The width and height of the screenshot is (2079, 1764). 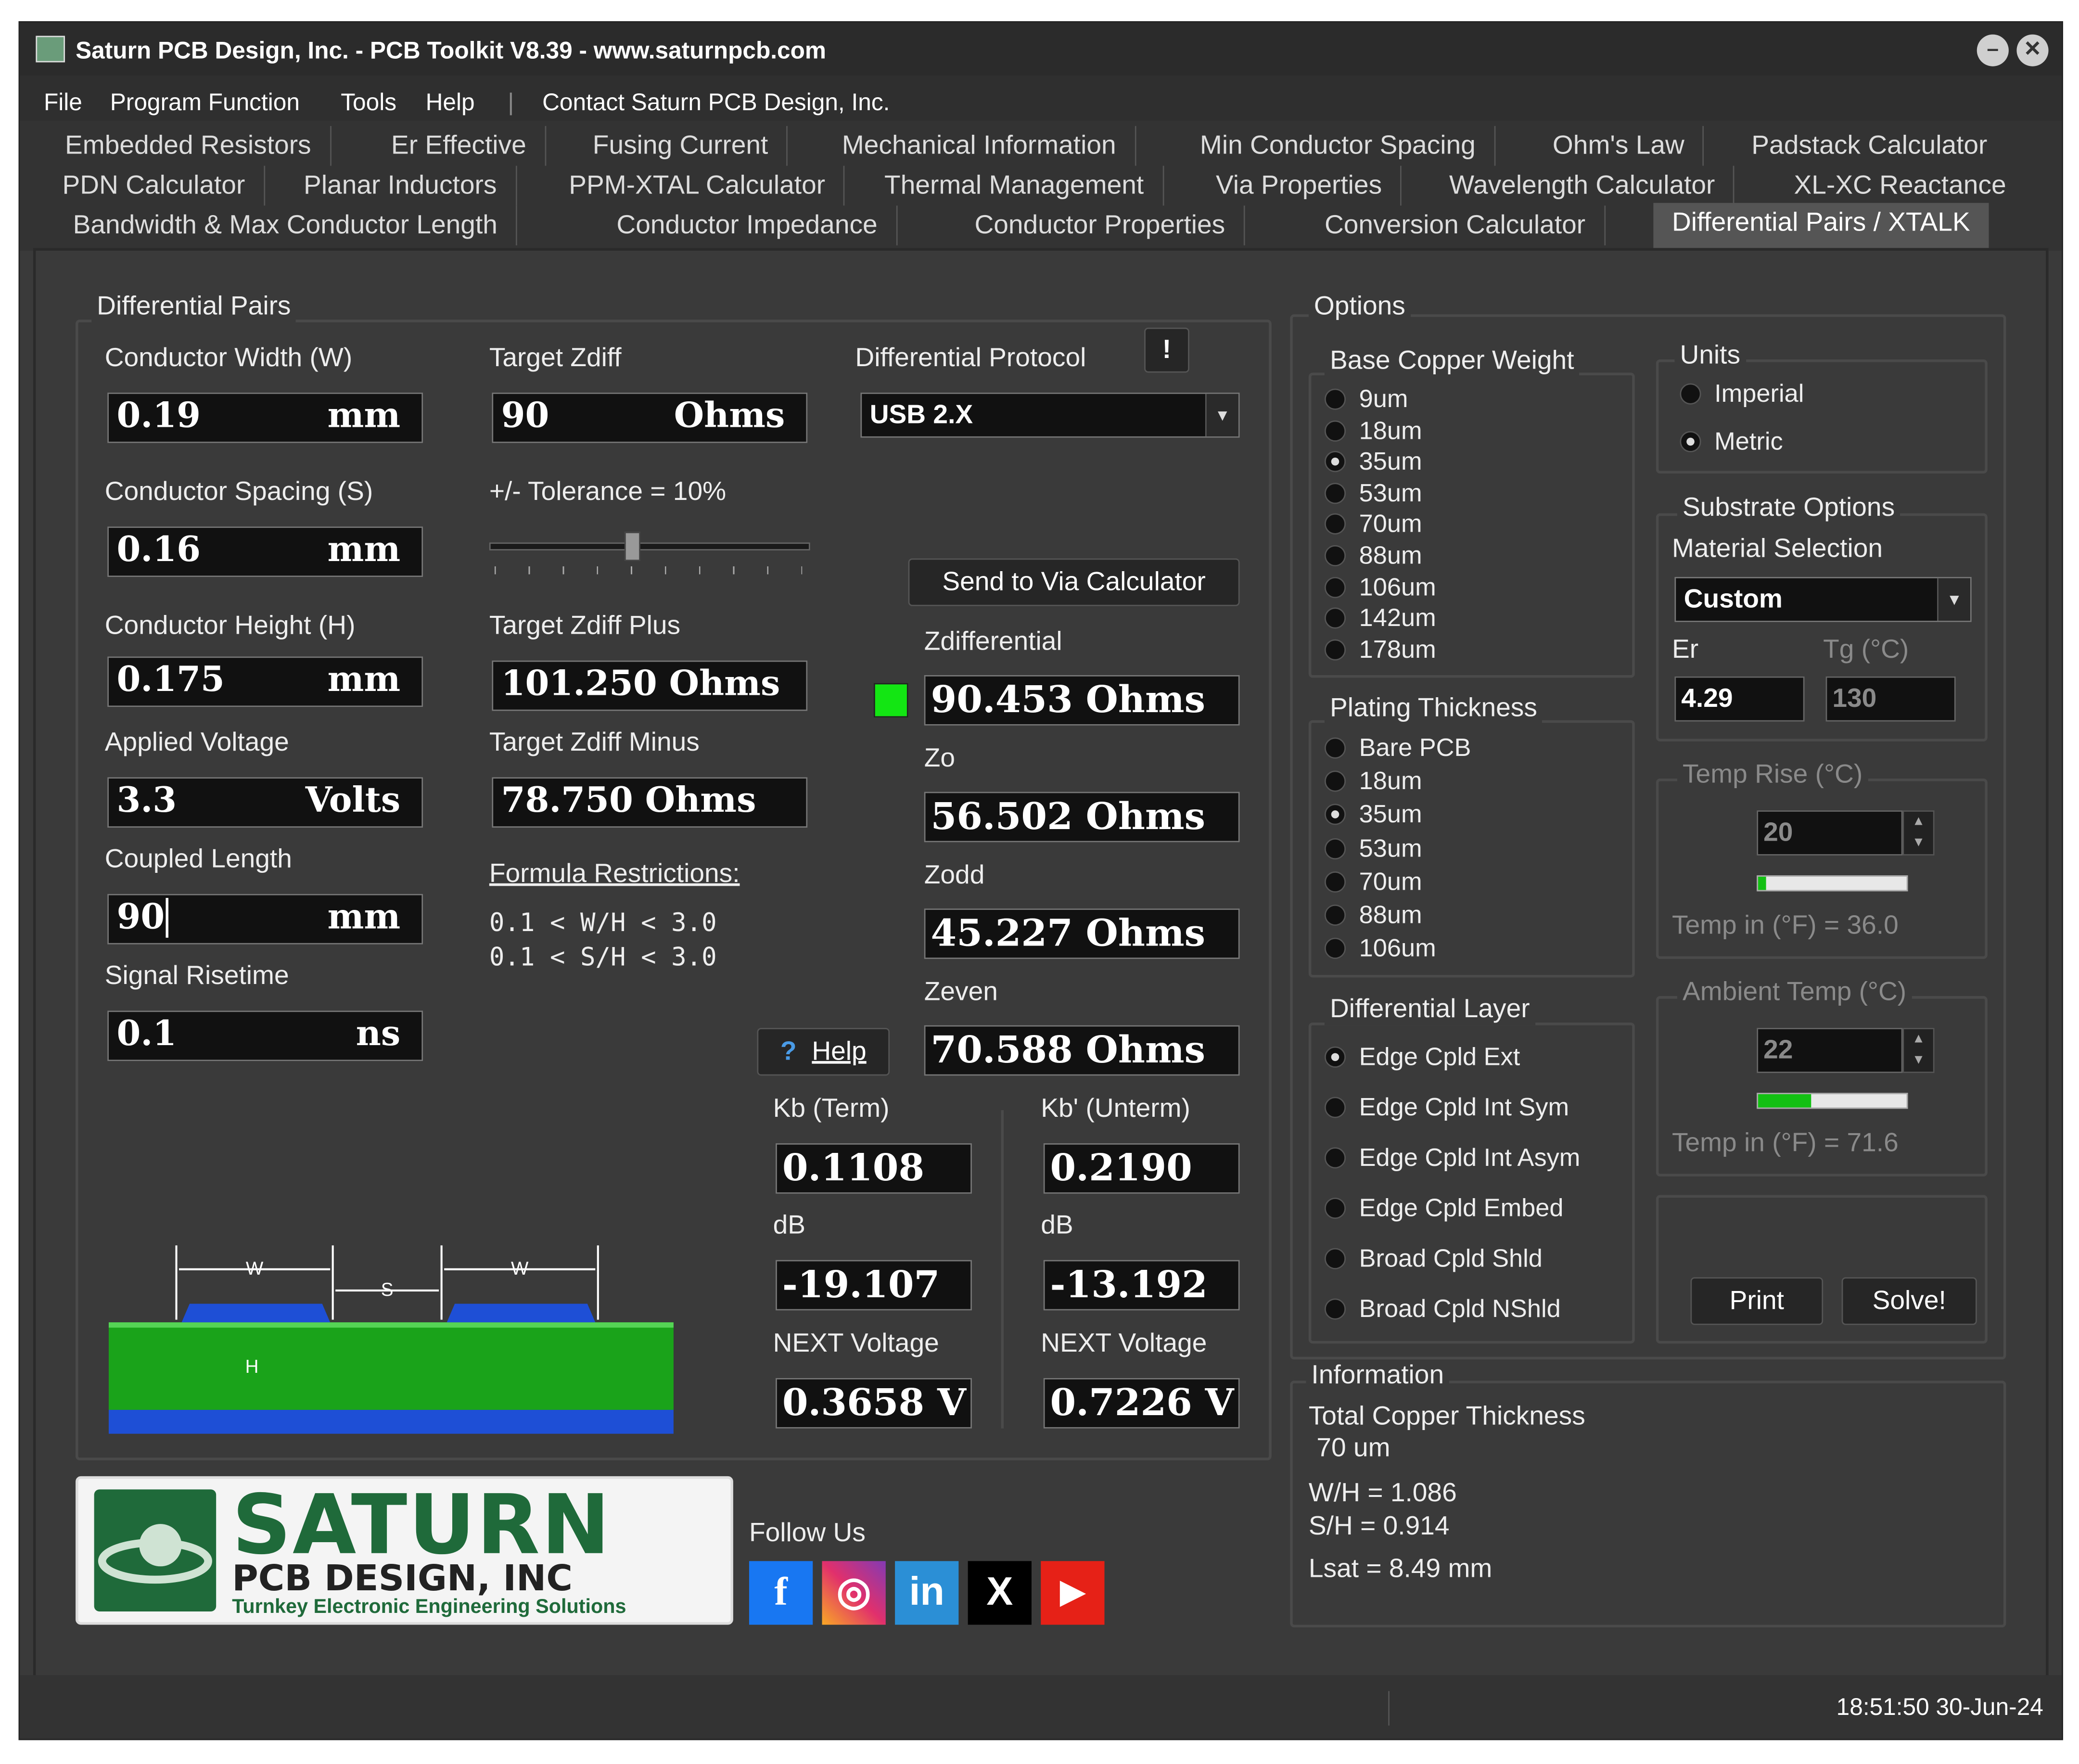 What do you see at coordinates (1398, 650) in the screenshot?
I see `copper-label: 178um` at bounding box center [1398, 650].